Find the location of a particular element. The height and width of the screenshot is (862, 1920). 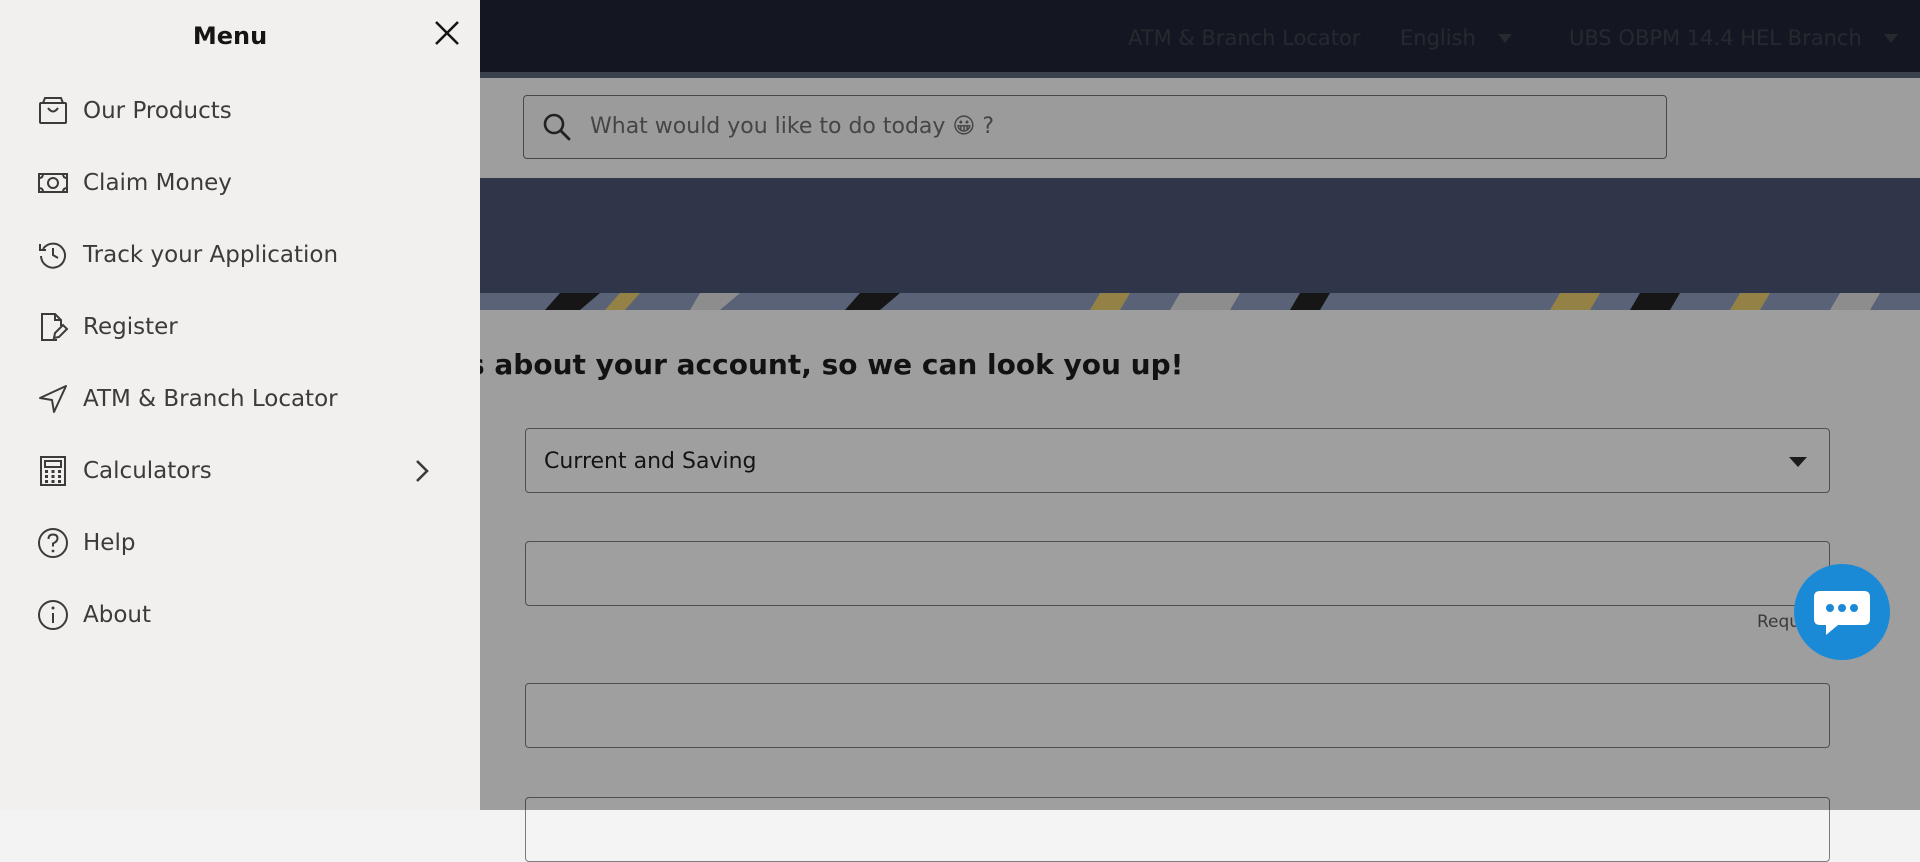

menu-item-atm-branch-locator: ATM & Branch Locator is located at coordinates (241, 399).